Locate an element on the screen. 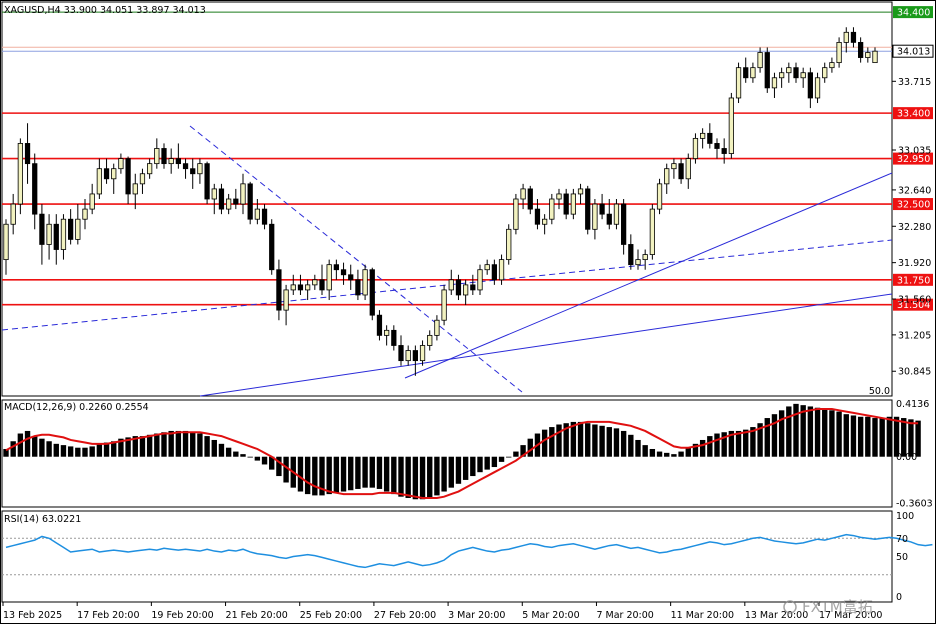 This screenshot has width=936, height=628. macd-tick-label: 0.4136 is located at coordinates (912, 404).